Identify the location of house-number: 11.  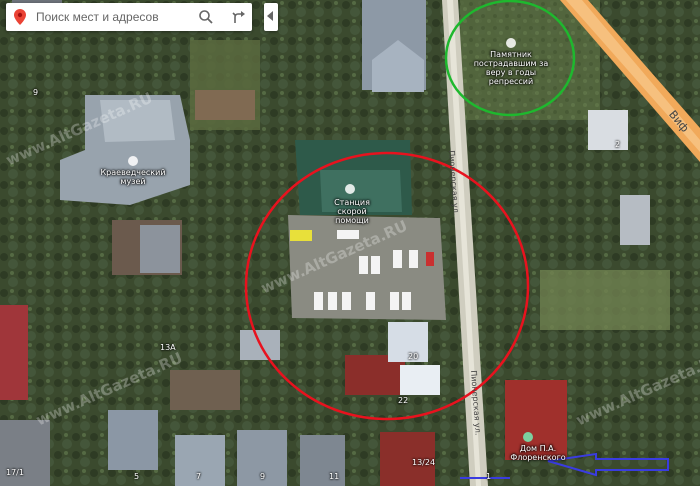
(334, 476).